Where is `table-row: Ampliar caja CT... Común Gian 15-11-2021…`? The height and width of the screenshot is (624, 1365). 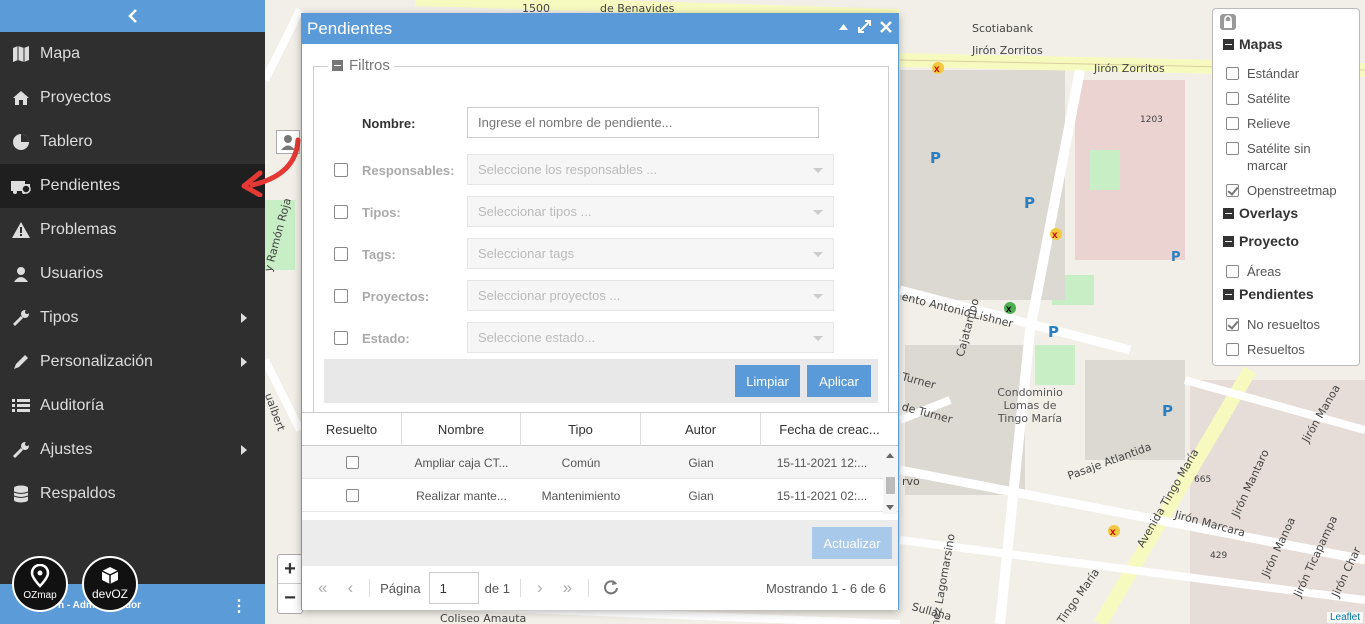 table-row: Ampliar caja CT... Común Gian 15-11-2021… is located at coordinates (600, 462).